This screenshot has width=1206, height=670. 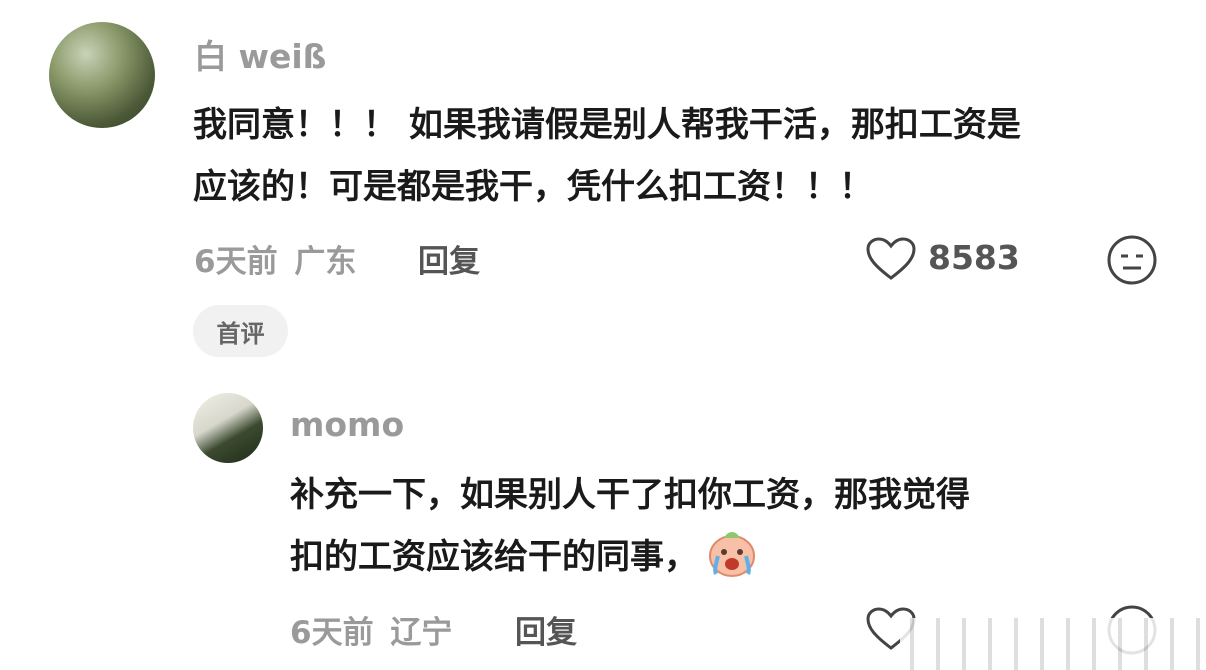 What do you see at coordinates (260, 54) in the screenshot?
I see `comment-username: 白 weiß` at bounding box center [260, 54].